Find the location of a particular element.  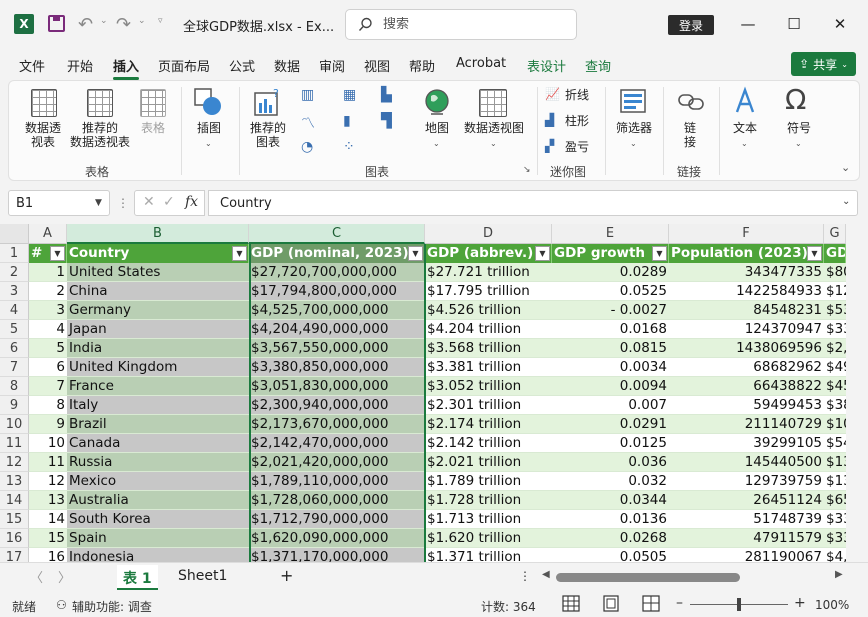

table-cell: $1.620 trillion is located at coordinates (488, 538).